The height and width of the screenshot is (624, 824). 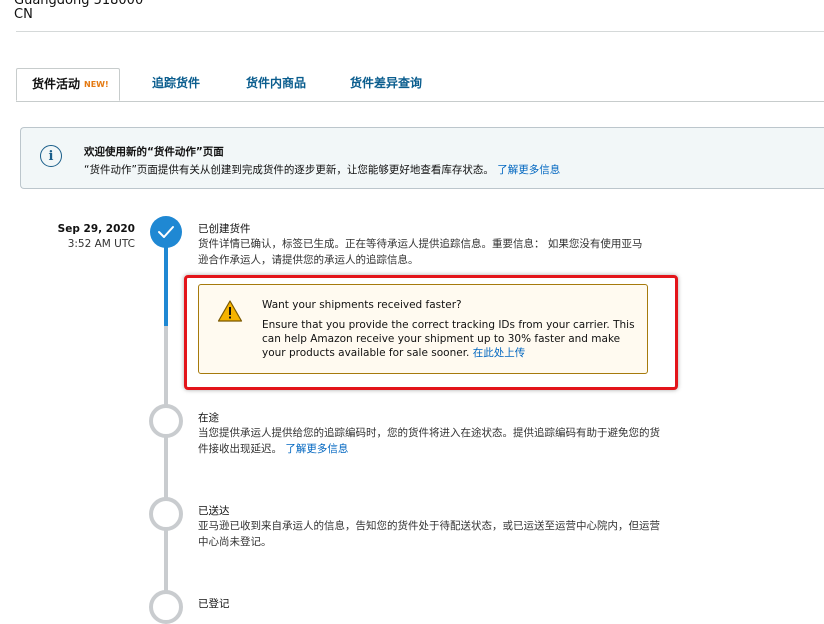 I want to click on step-title-checked-in: 已登记, so click(x=214, y=604).